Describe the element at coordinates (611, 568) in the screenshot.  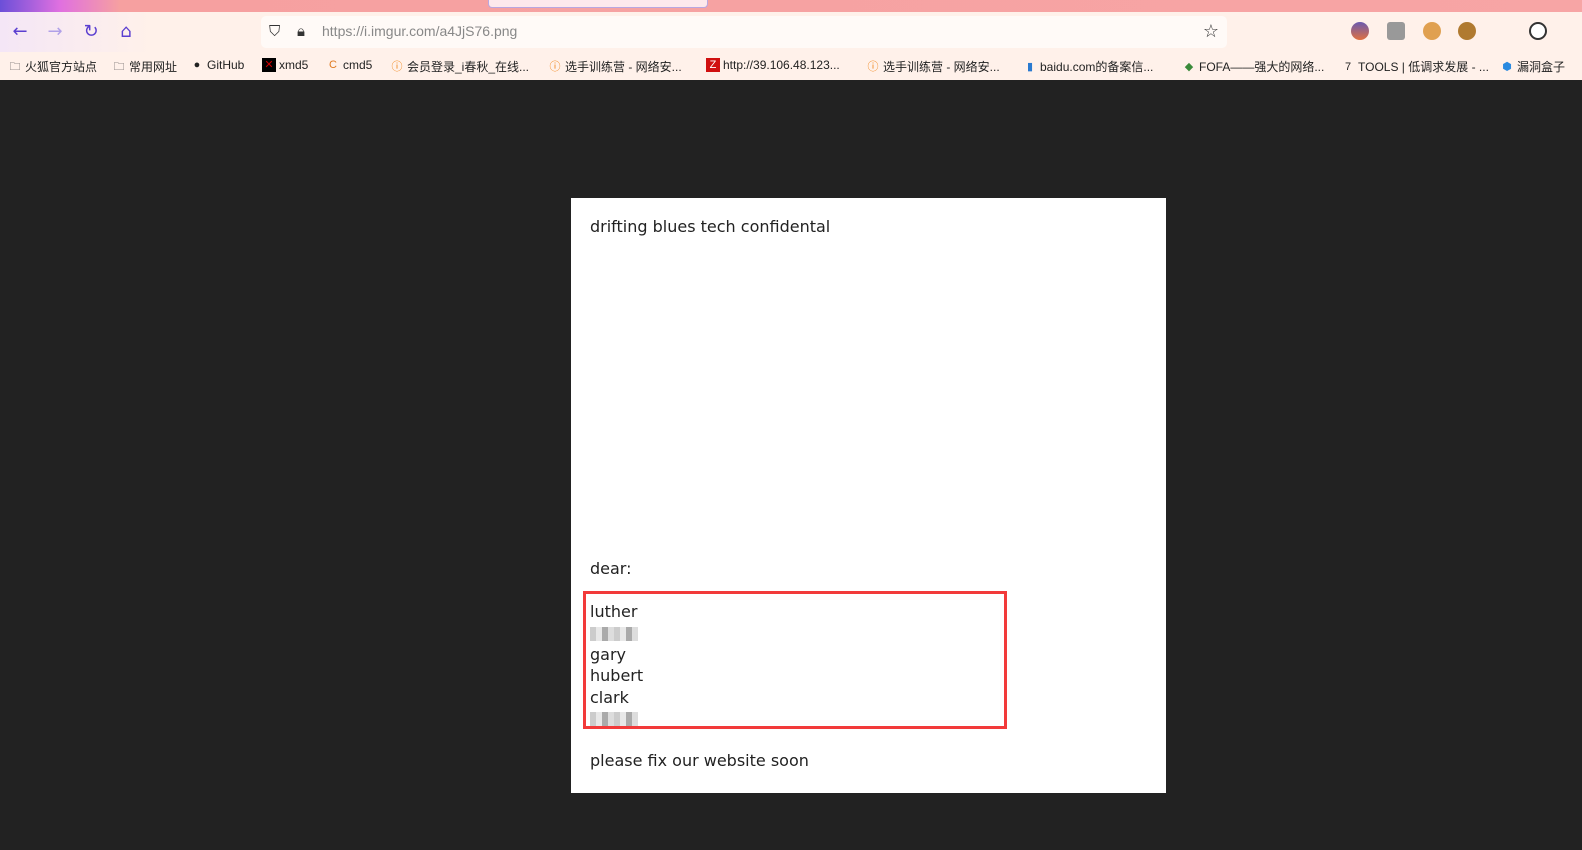
I see `greeting: dear:` at that location.